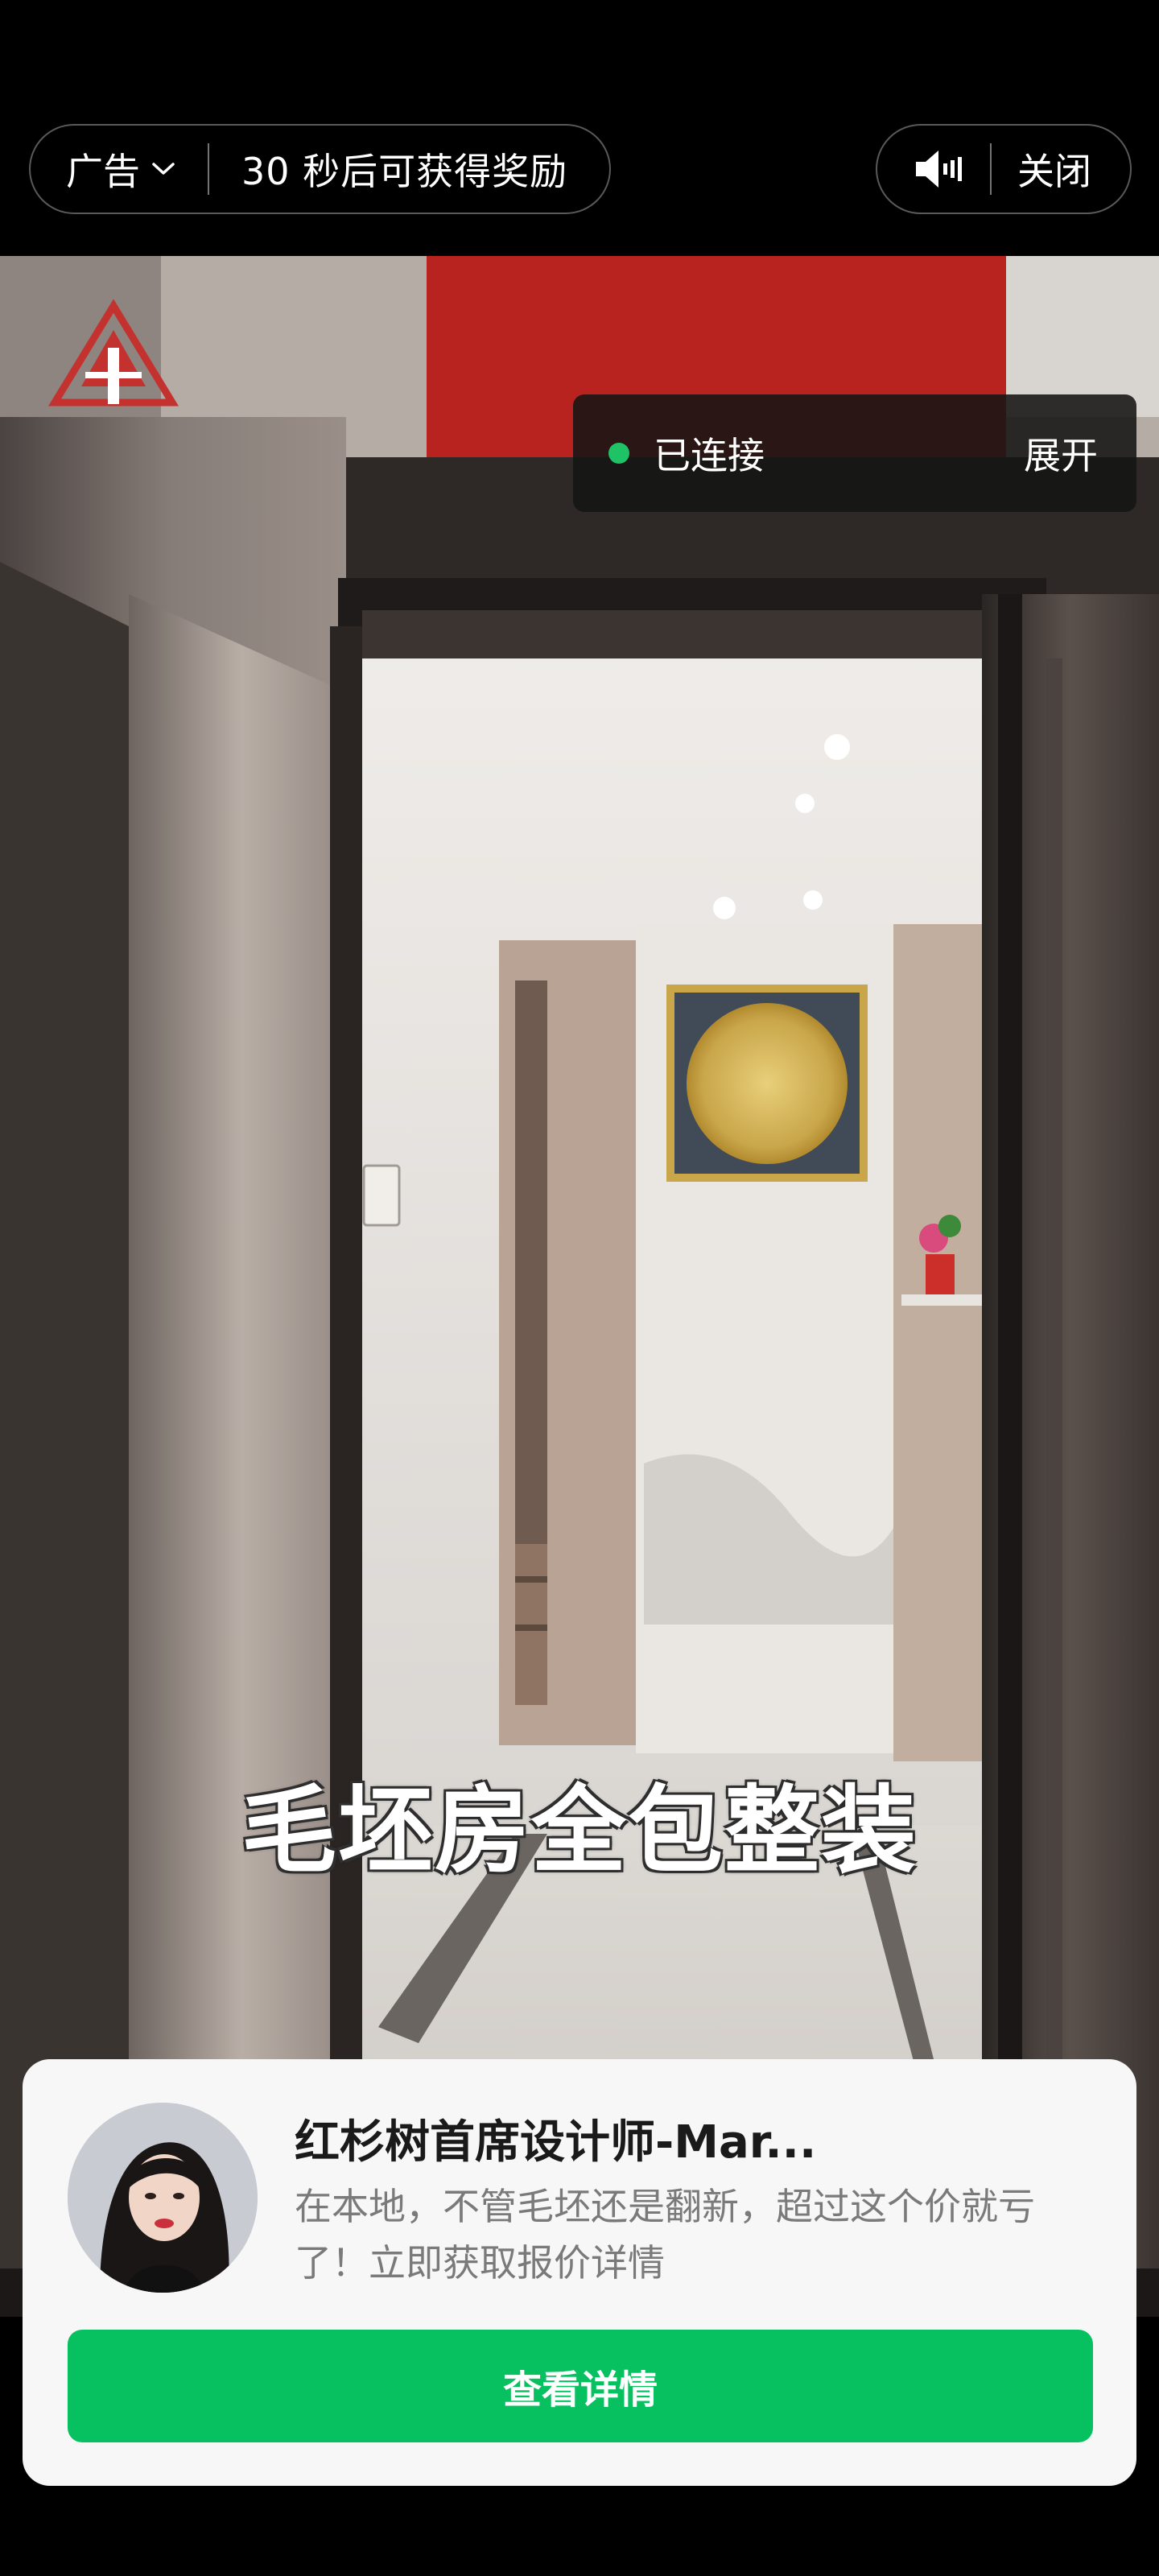 This screenshot has height=2576, width=1159. I want to click on view-details-button: 查看详情, so click(580, 2386).